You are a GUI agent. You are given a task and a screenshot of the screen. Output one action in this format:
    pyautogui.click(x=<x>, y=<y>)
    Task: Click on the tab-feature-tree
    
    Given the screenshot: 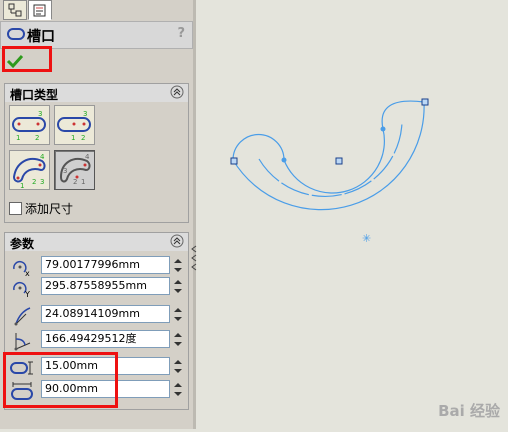 What is the action you would take?
    pyautogui.click(x=15, y=10)
    